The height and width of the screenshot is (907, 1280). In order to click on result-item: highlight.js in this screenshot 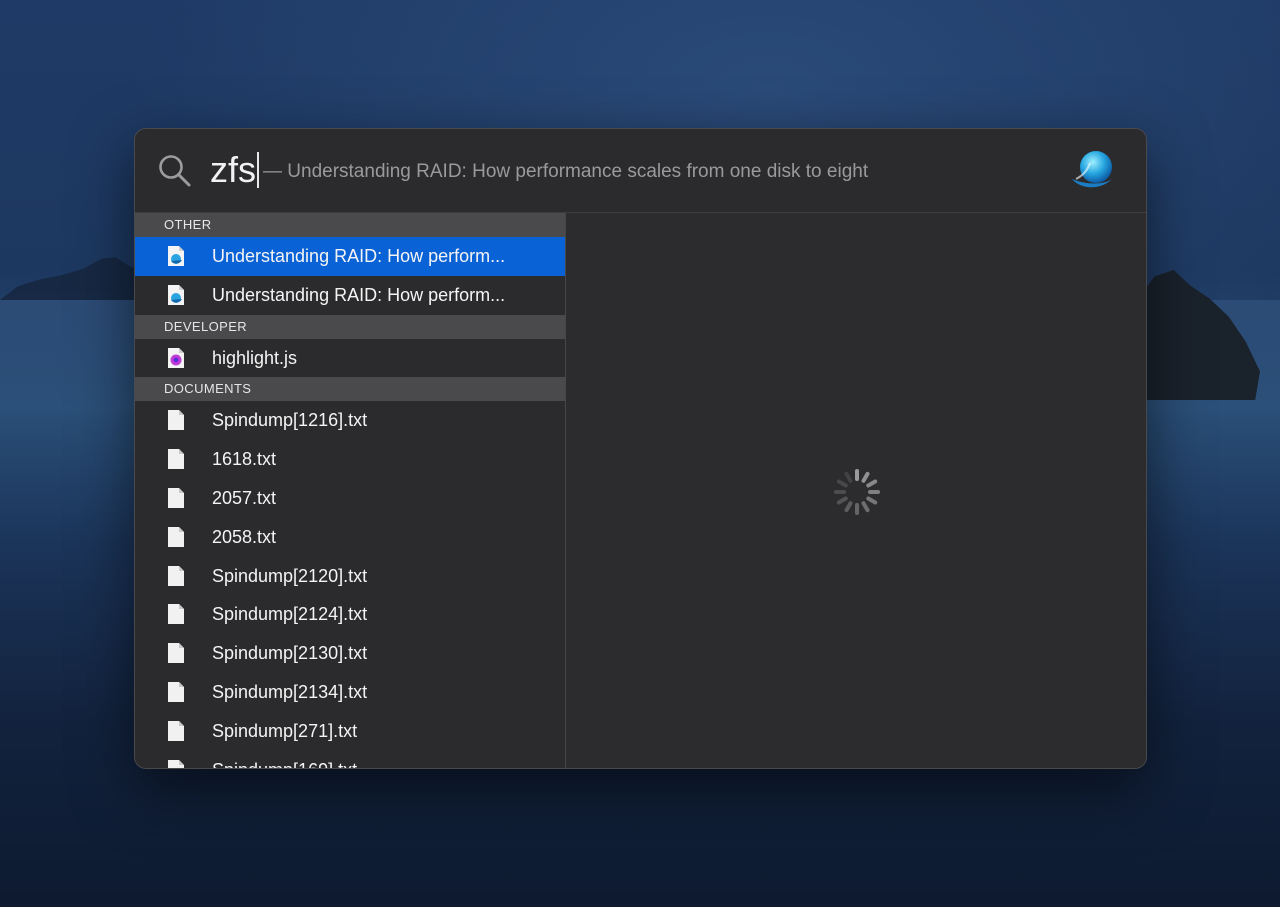, I will do `click(350, 358)`.